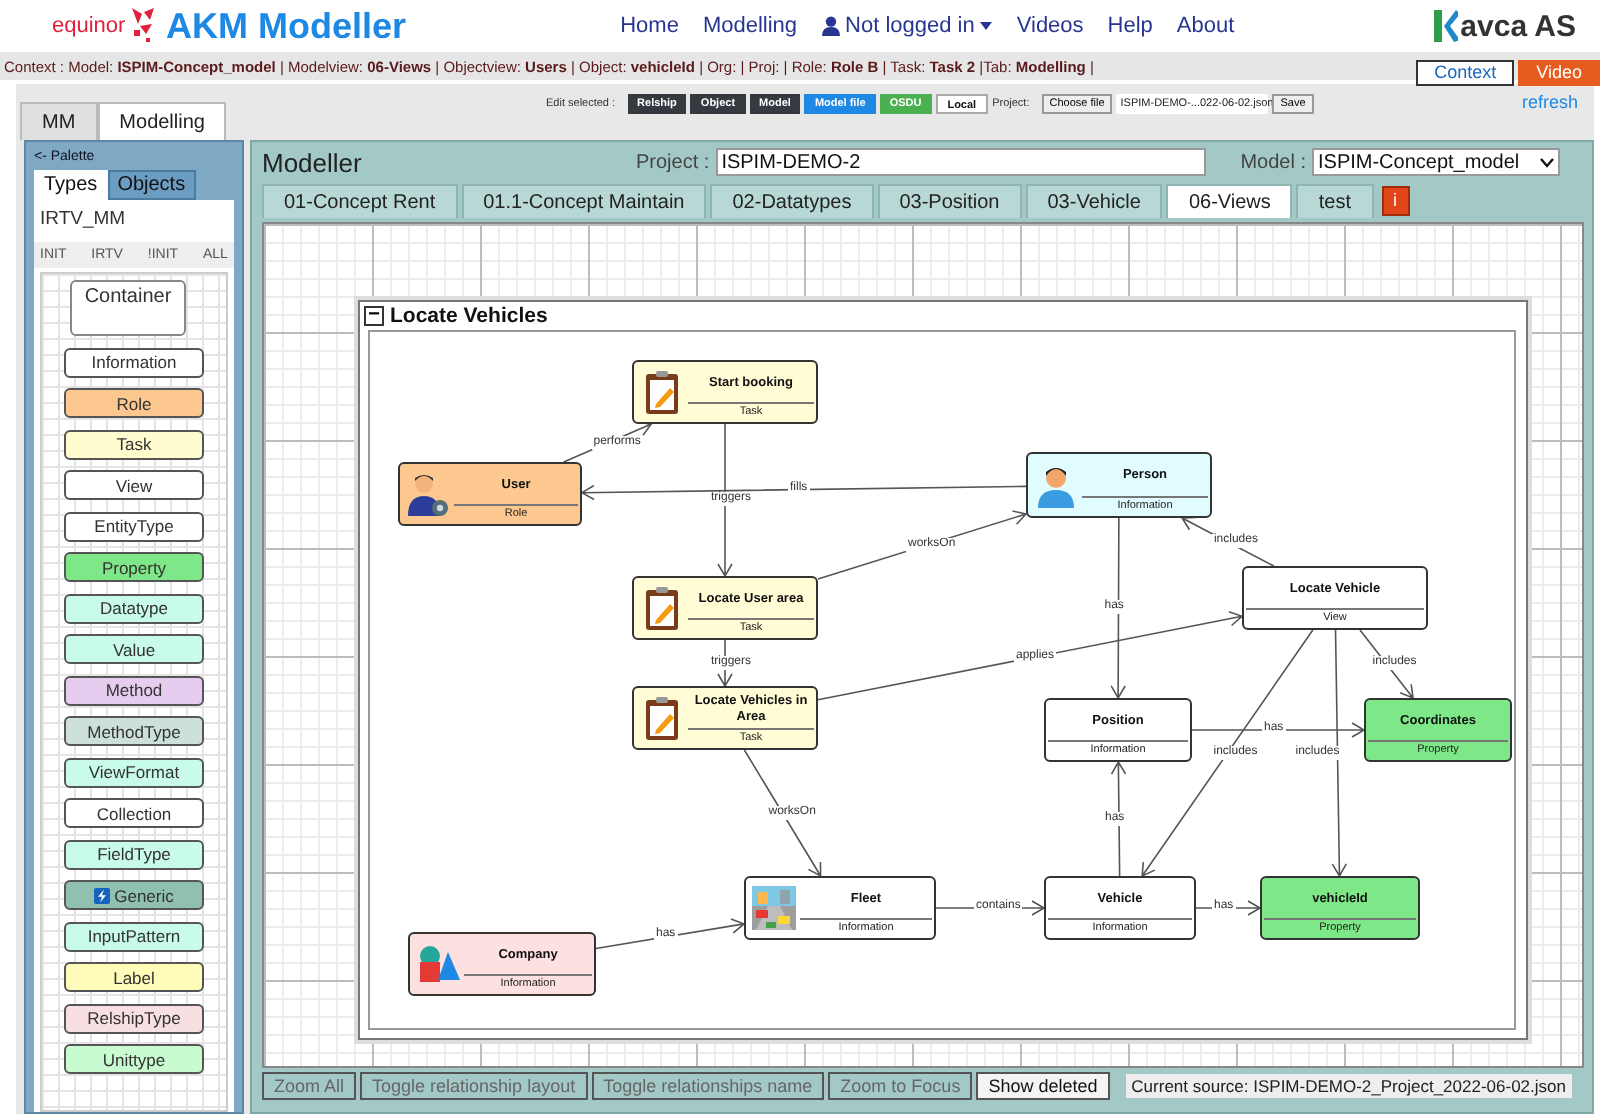 This screenshot has height=1114, width=1600. I want to click on palette-item: Datatype, so click(134, 608).